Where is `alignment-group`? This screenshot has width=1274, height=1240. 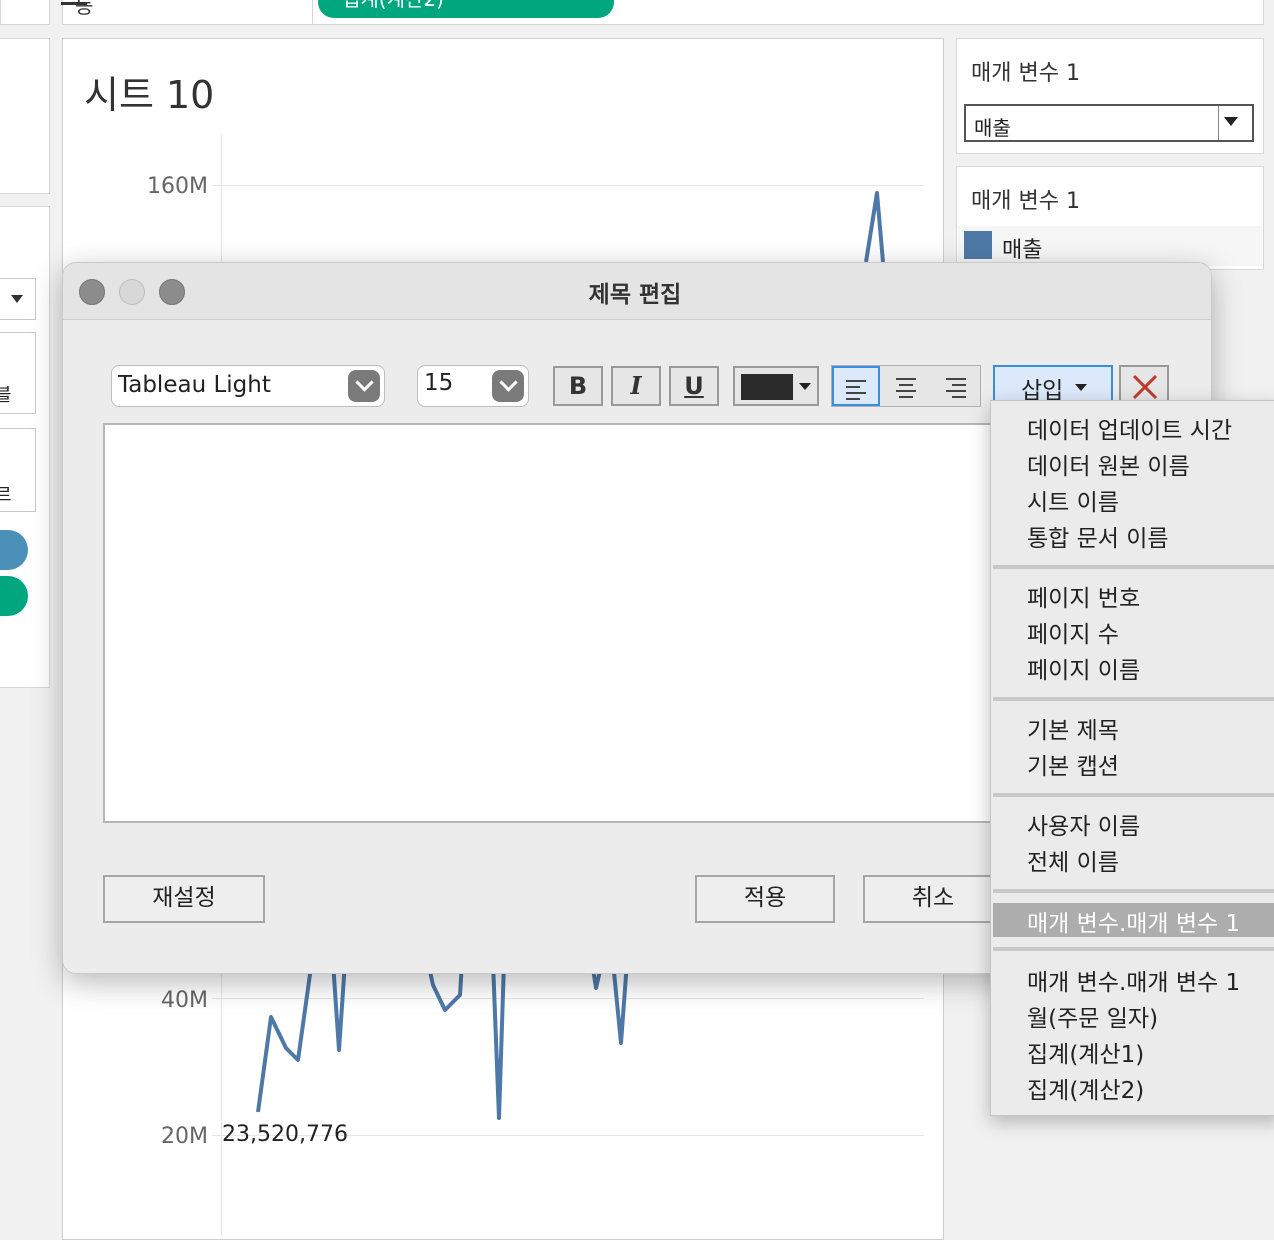 alignment-group is located at coordinates (906, 386).